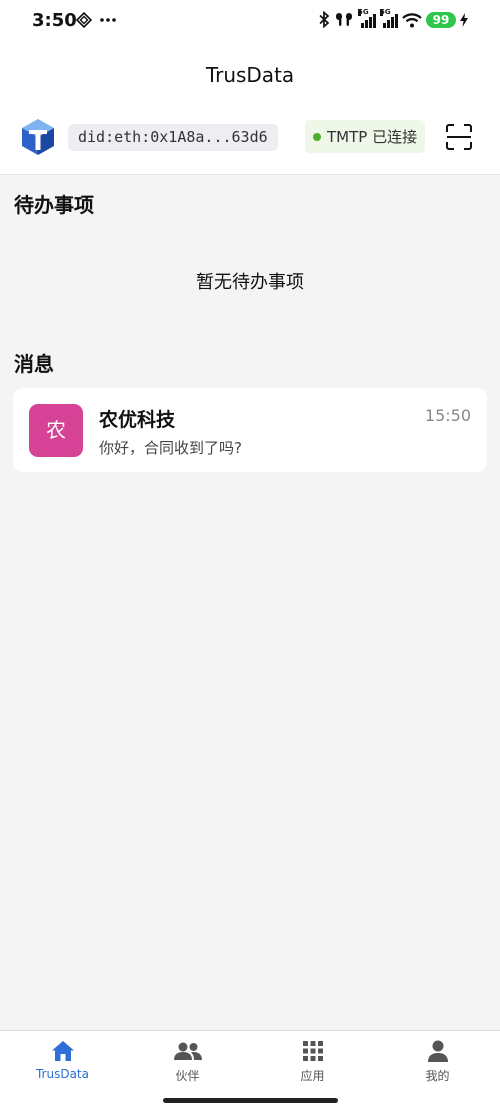  What do you see at coordinates (34, 364) in the screenshot?
I see `messages-section-title: 消息` at bounding box center [34, 364].